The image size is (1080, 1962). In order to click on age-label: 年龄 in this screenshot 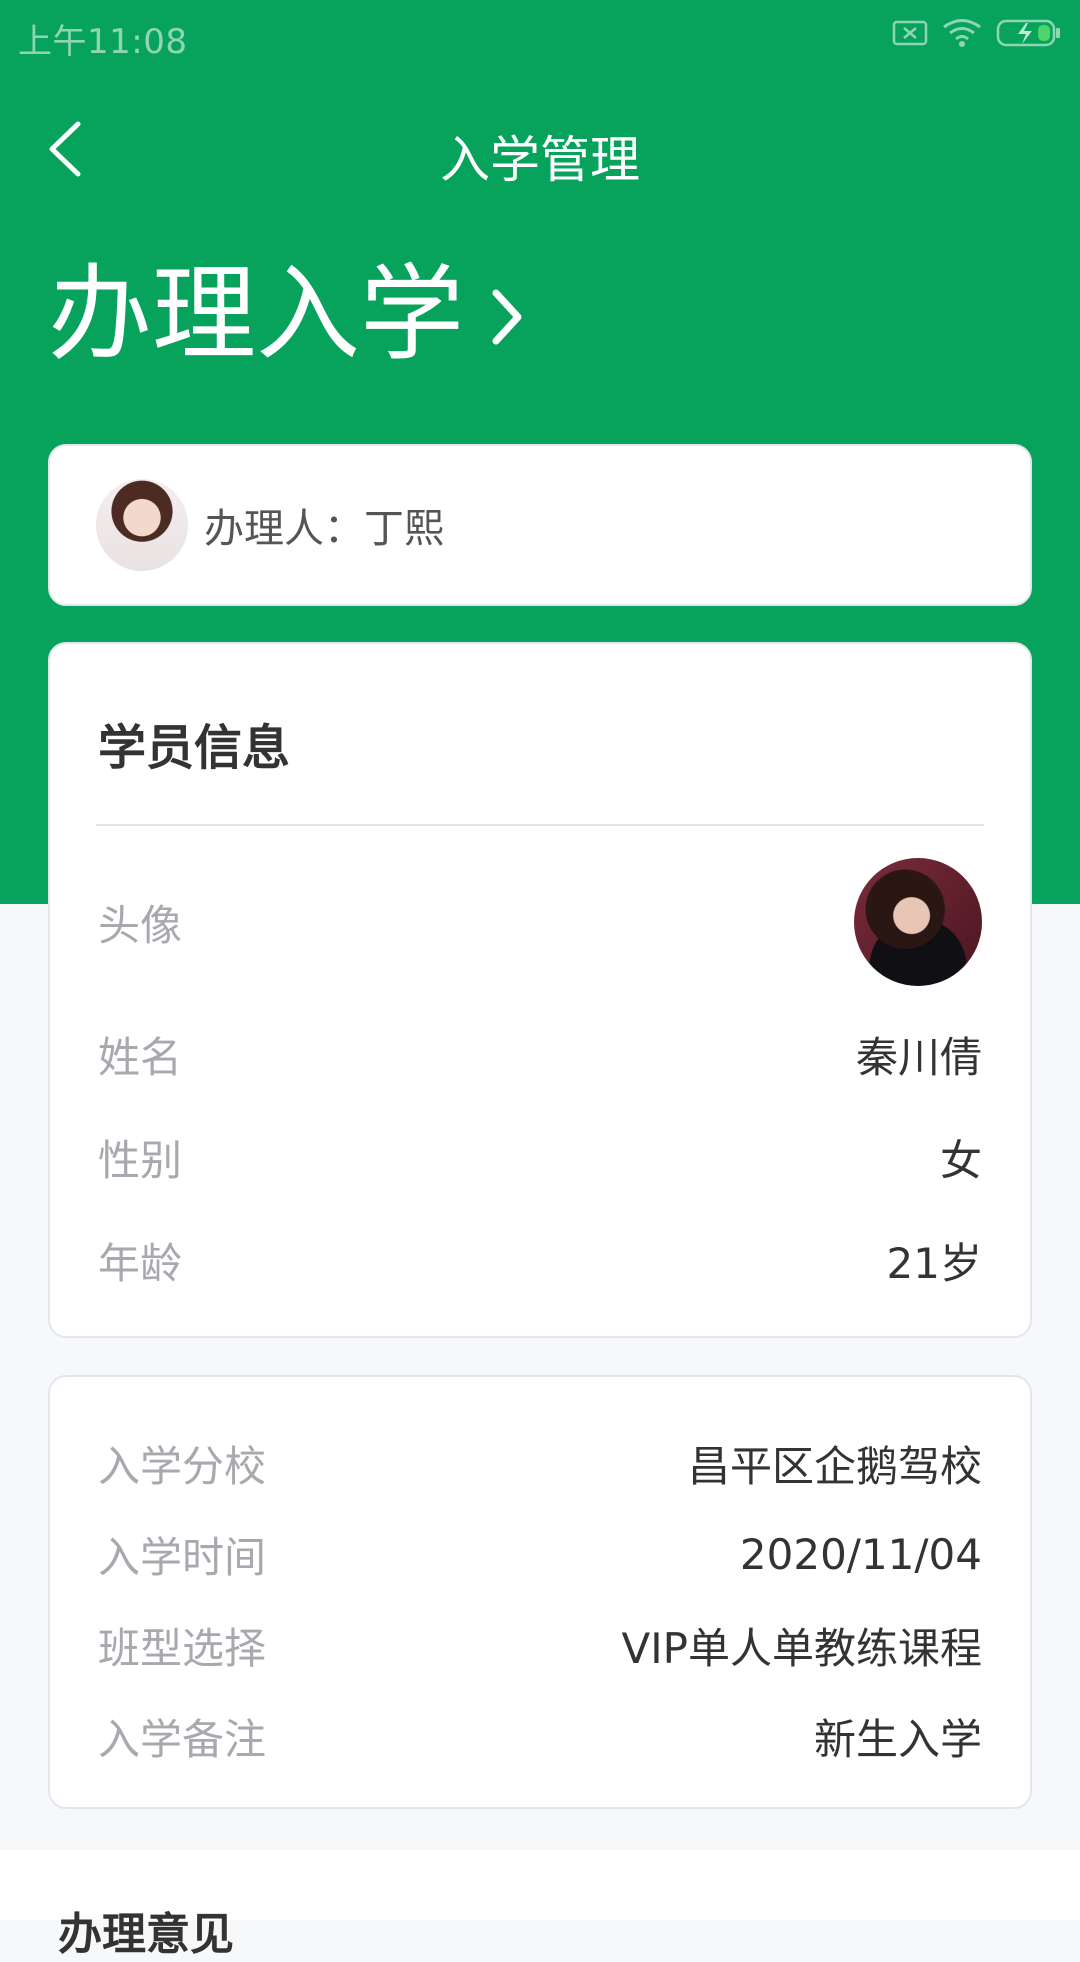, I will do `click(140, 1263)`.